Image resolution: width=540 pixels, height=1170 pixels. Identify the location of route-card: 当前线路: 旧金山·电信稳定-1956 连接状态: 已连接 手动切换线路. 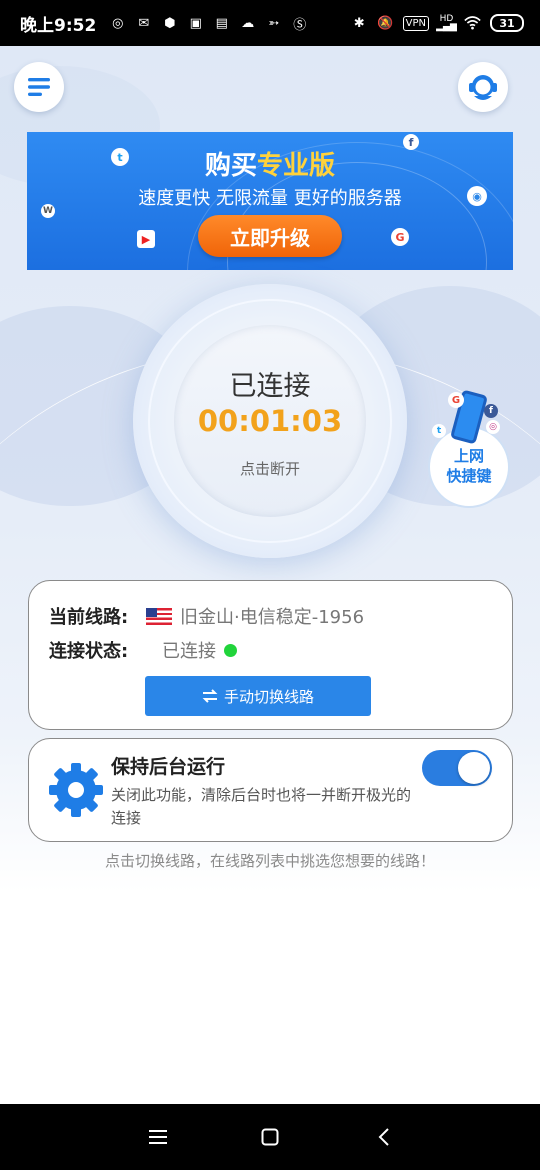
(270, 655).